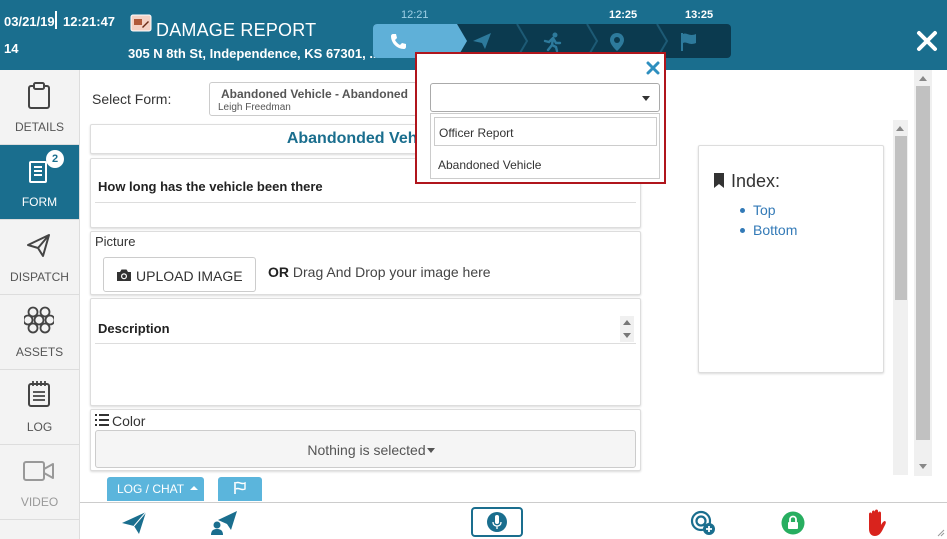  I want to click on scroll-up-icon, so click(900, 128).